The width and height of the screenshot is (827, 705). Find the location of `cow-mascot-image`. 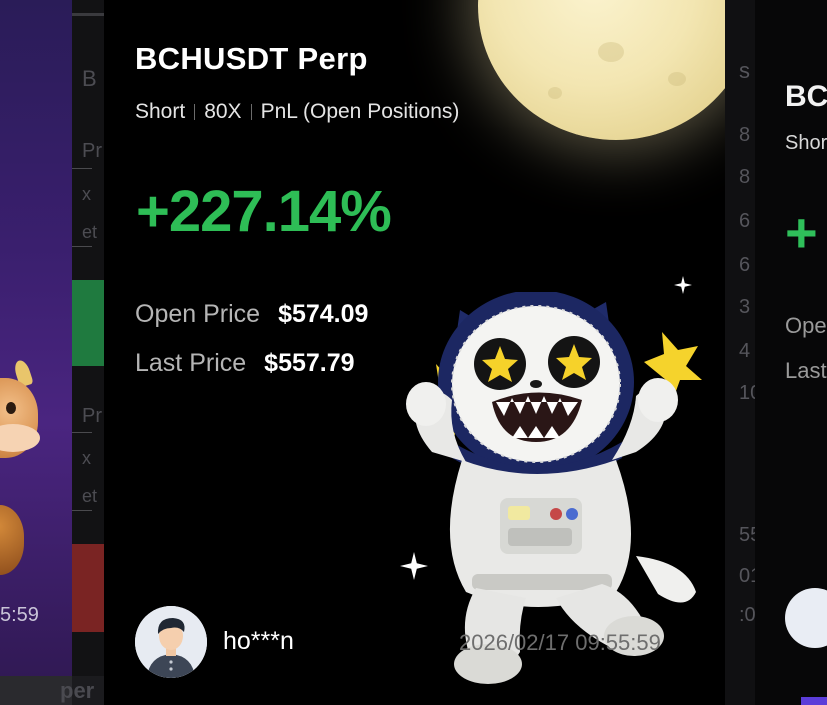

cow-mascot-image is located at coordinates (22, 424).